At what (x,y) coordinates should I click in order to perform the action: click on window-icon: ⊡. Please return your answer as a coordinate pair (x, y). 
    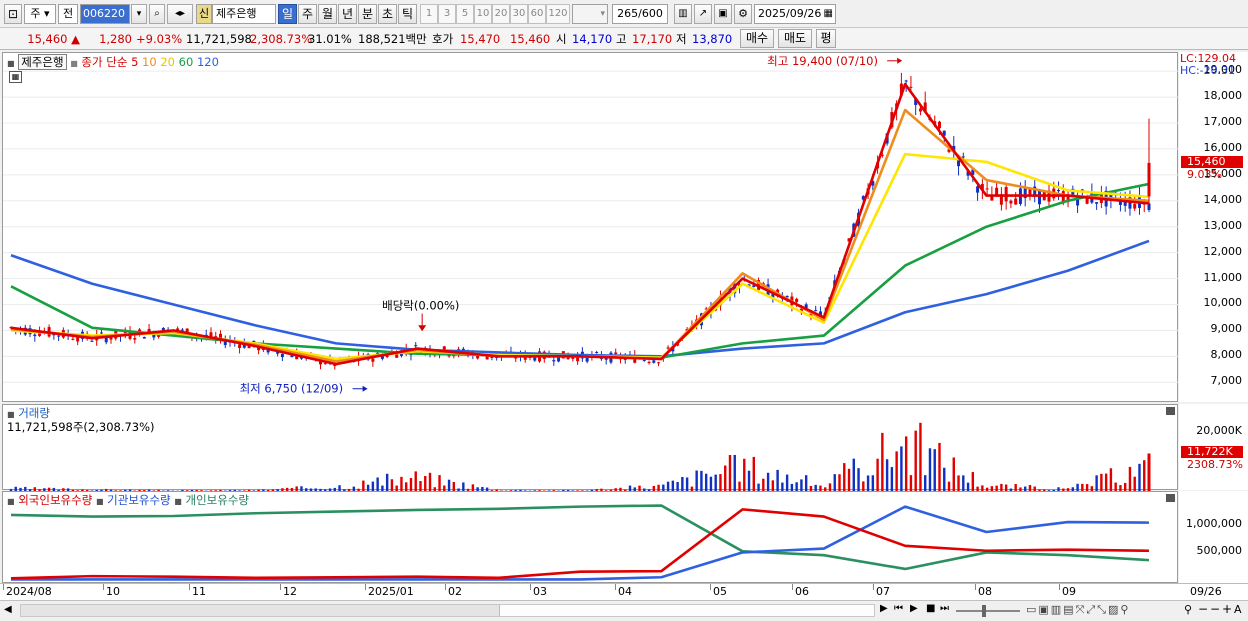
    Looking at the image, I should click on (13, 14).